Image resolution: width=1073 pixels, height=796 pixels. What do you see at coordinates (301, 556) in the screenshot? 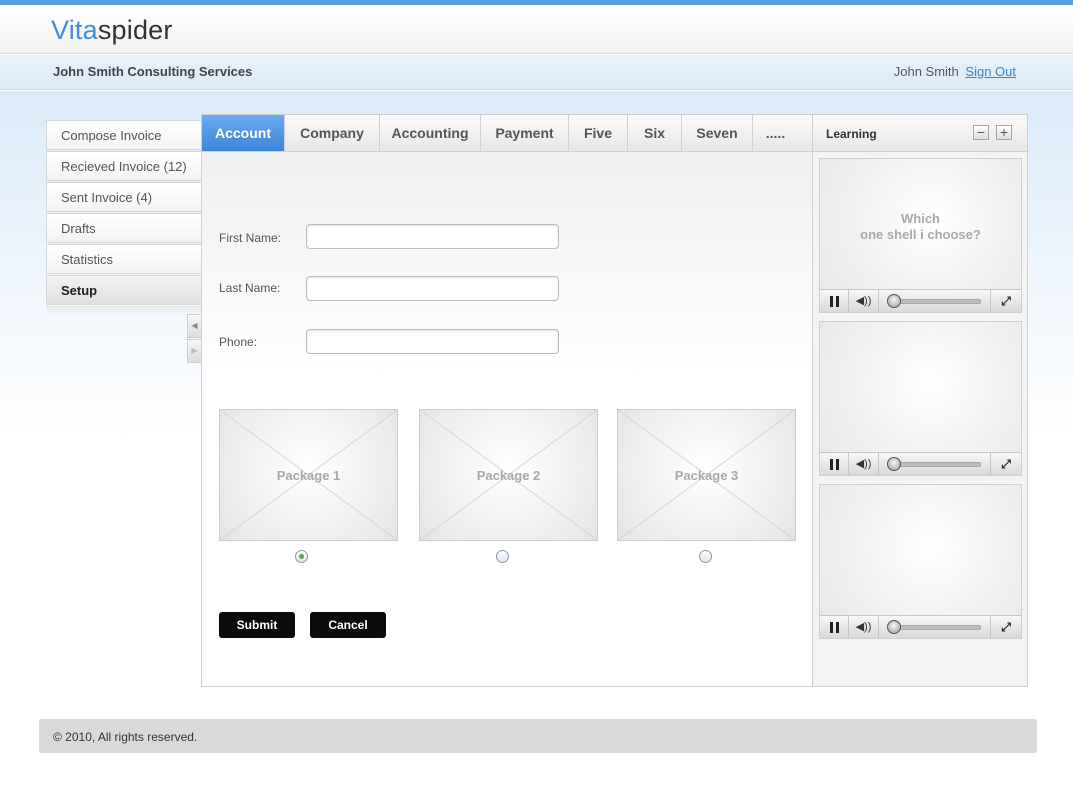
I see `package-1-radio` at bounding box center [301, 556].